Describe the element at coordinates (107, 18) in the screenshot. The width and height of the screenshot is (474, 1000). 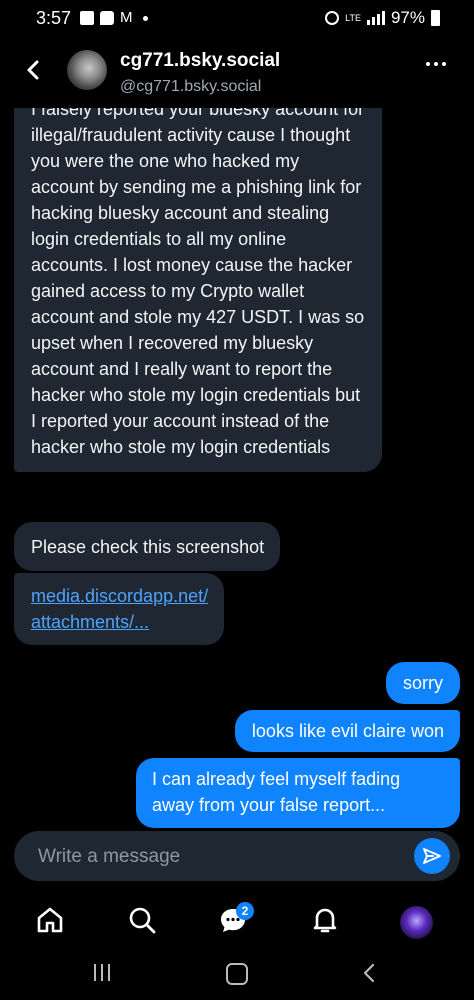
I see `chat-notification-icon` at that location.